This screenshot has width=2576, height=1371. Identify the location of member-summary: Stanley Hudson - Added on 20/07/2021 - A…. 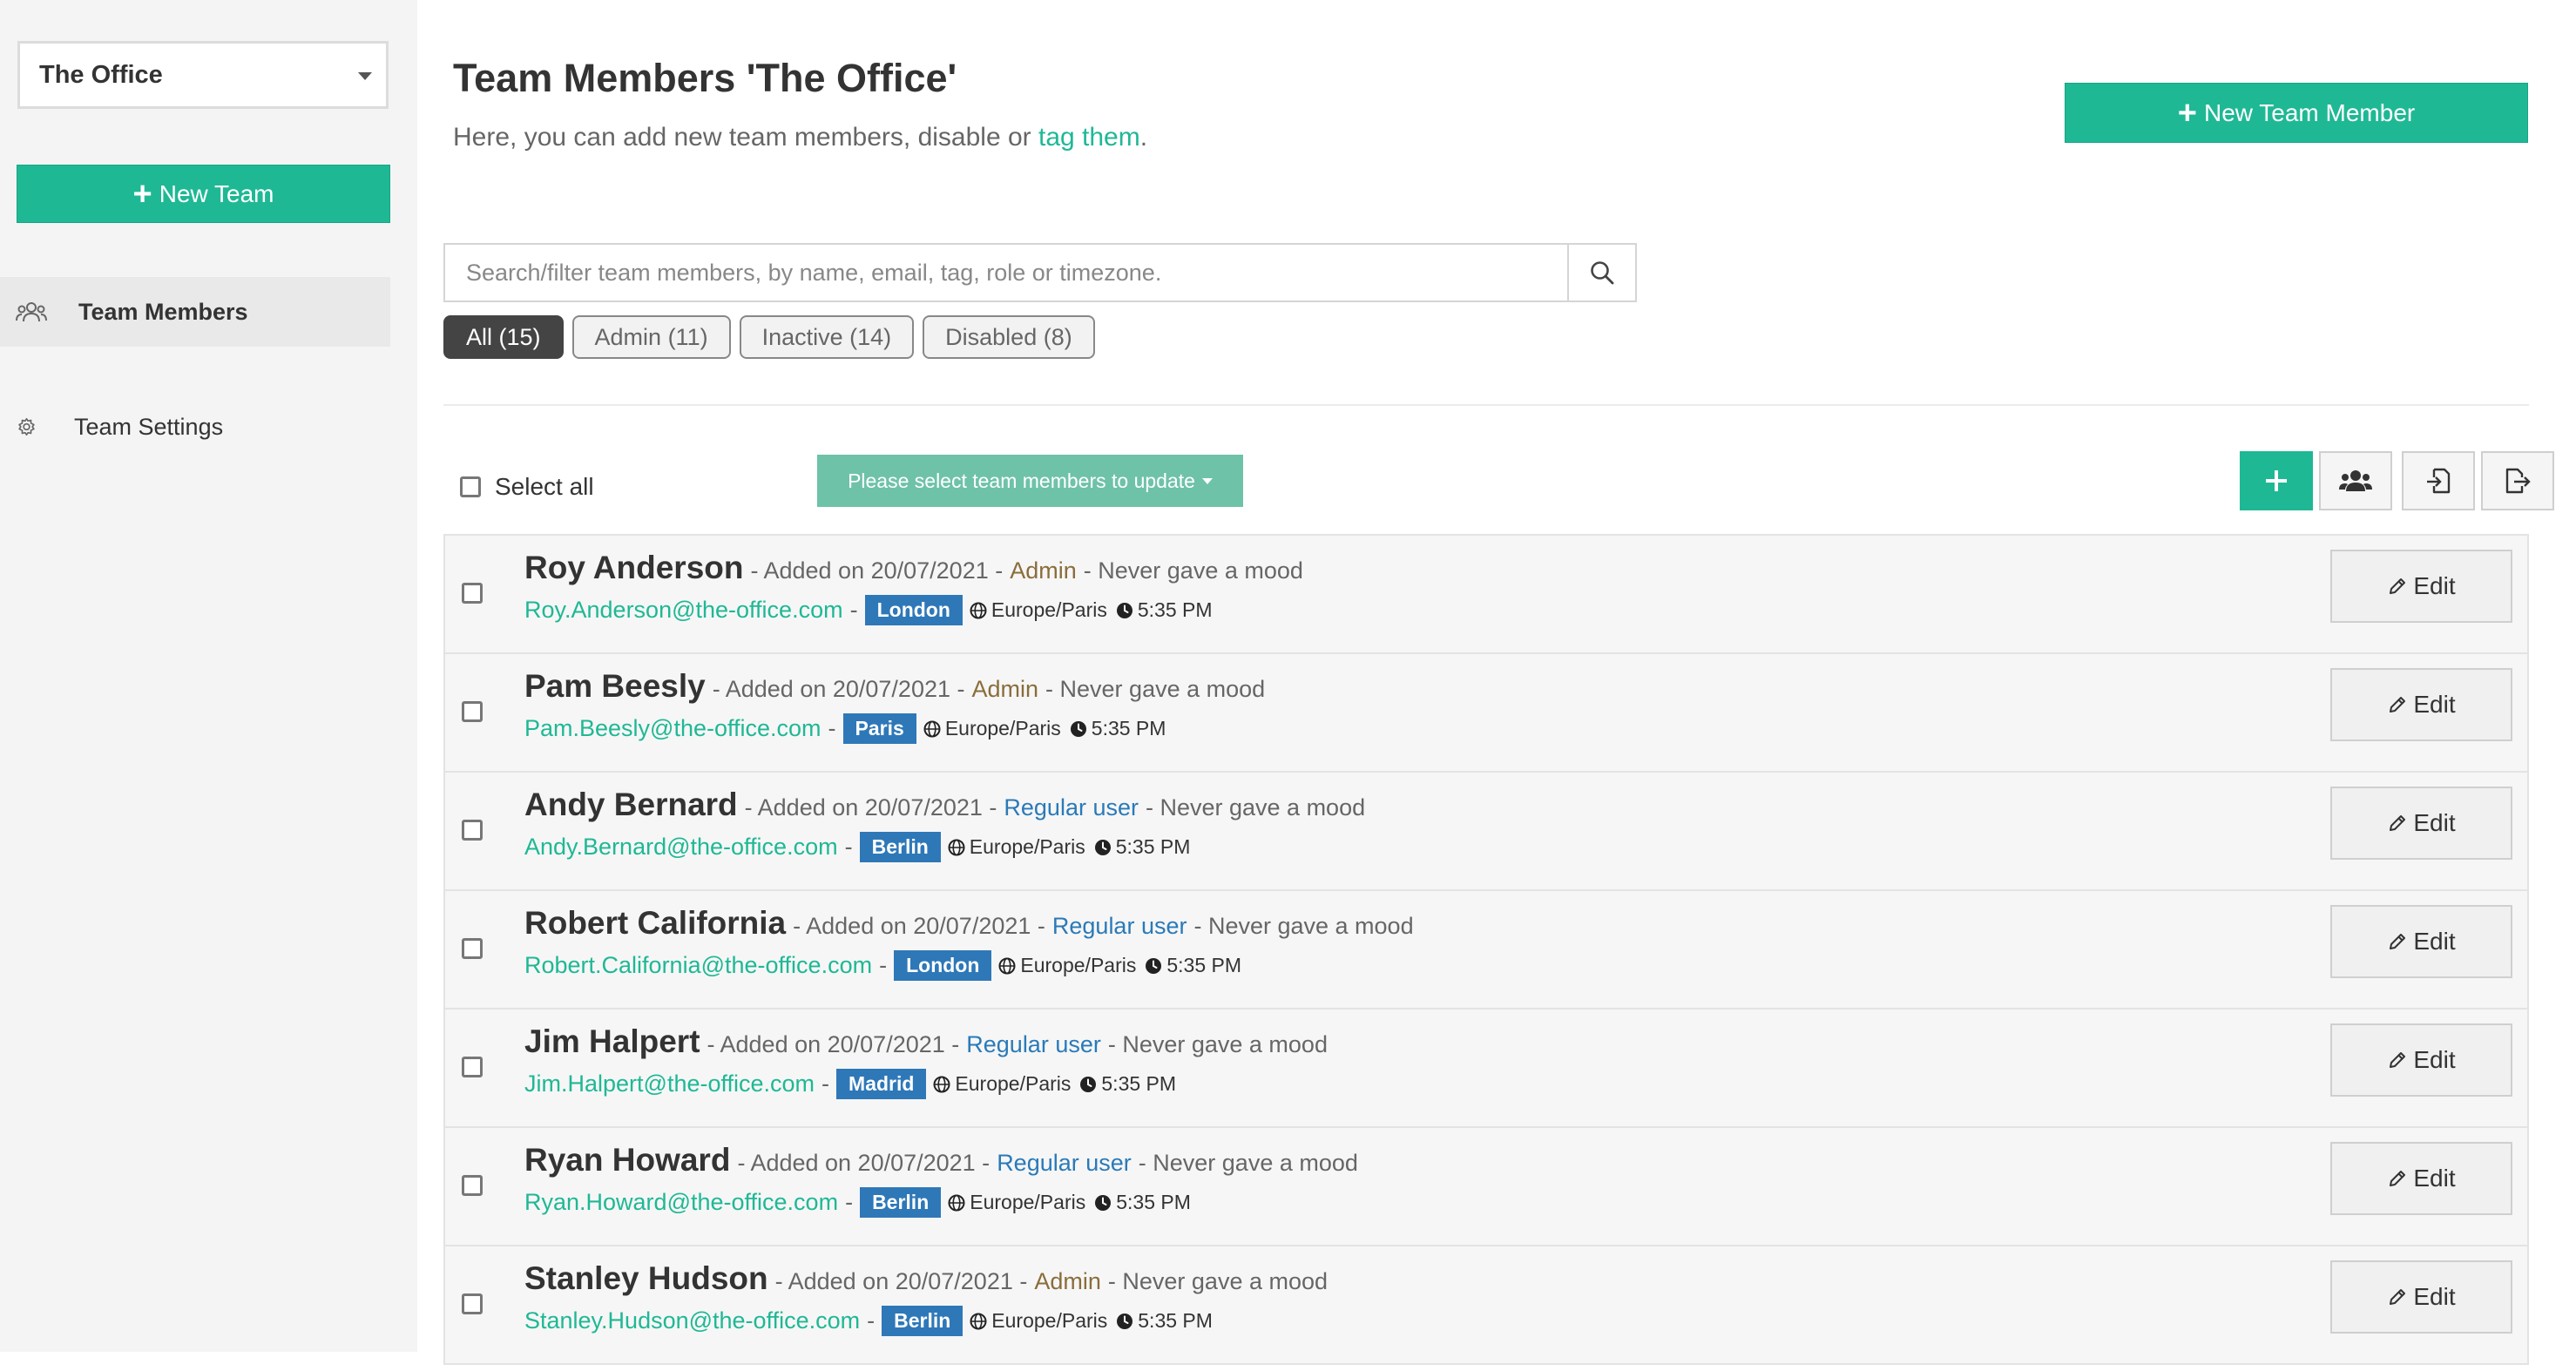
(926, 1278).